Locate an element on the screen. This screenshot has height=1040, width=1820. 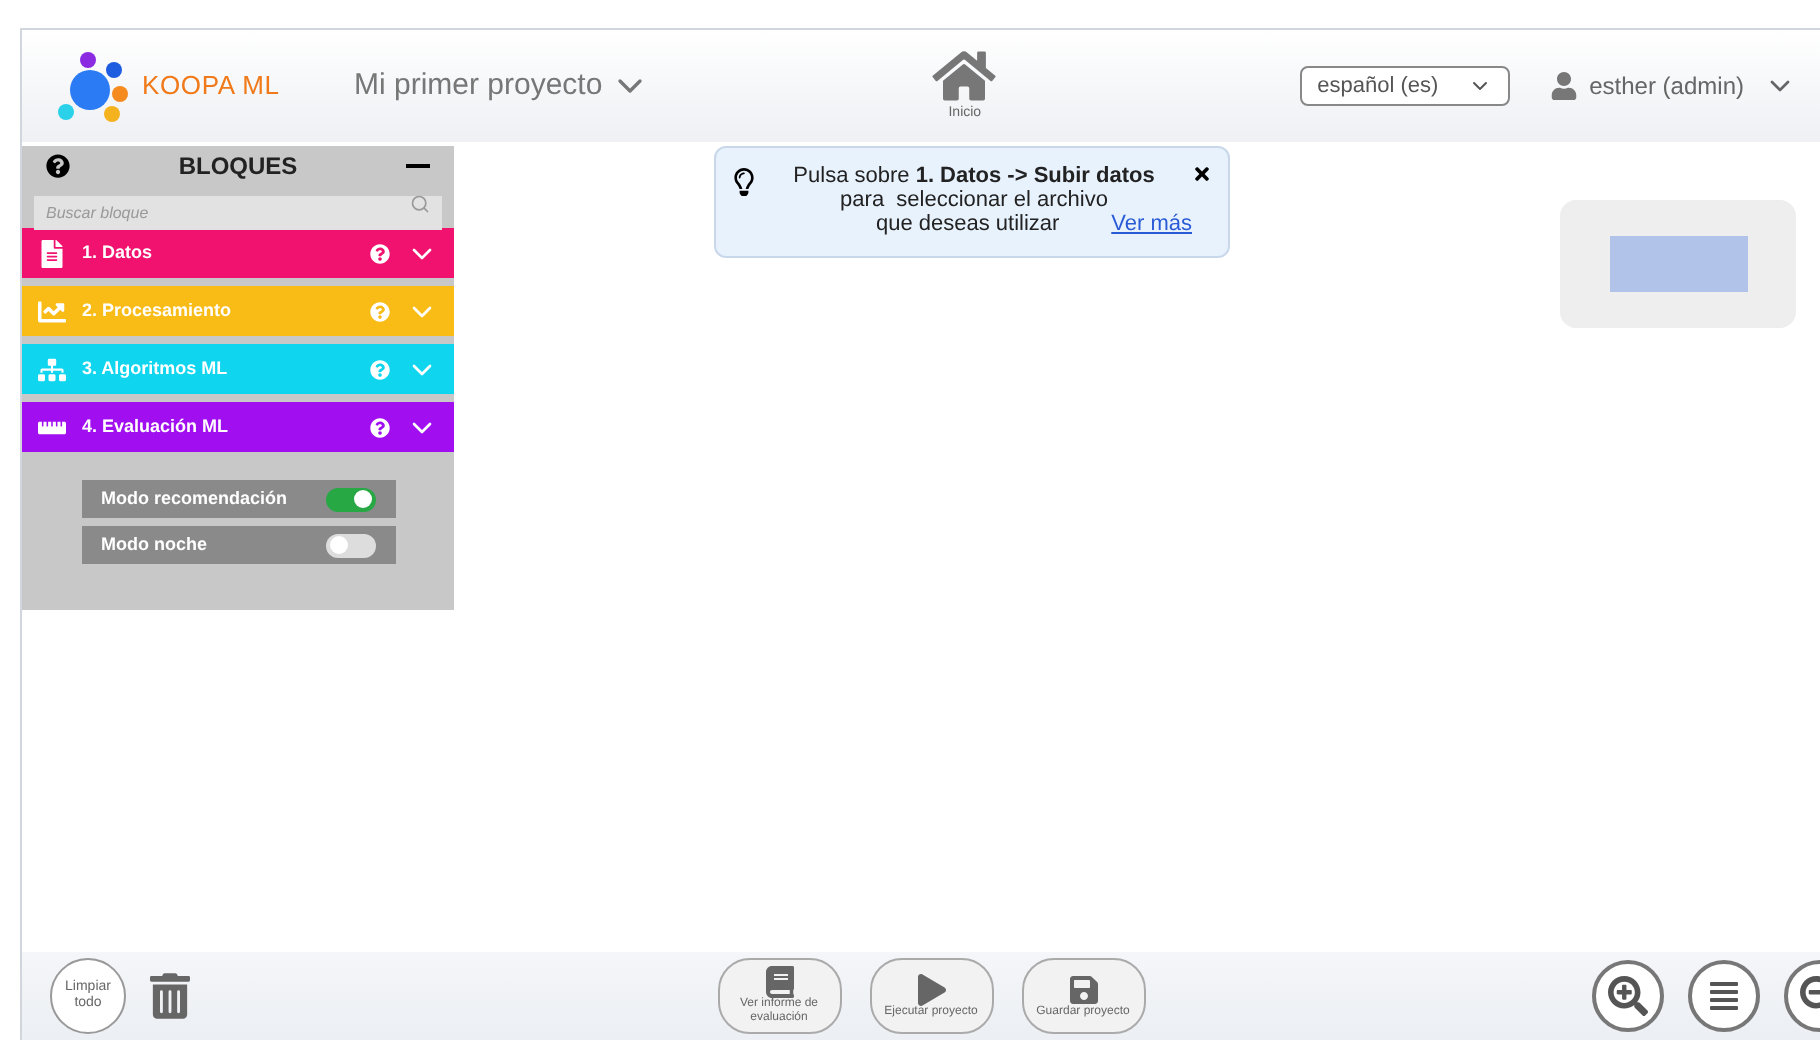
user-menu: esther (admin) is located at coordinates (1672, 86).